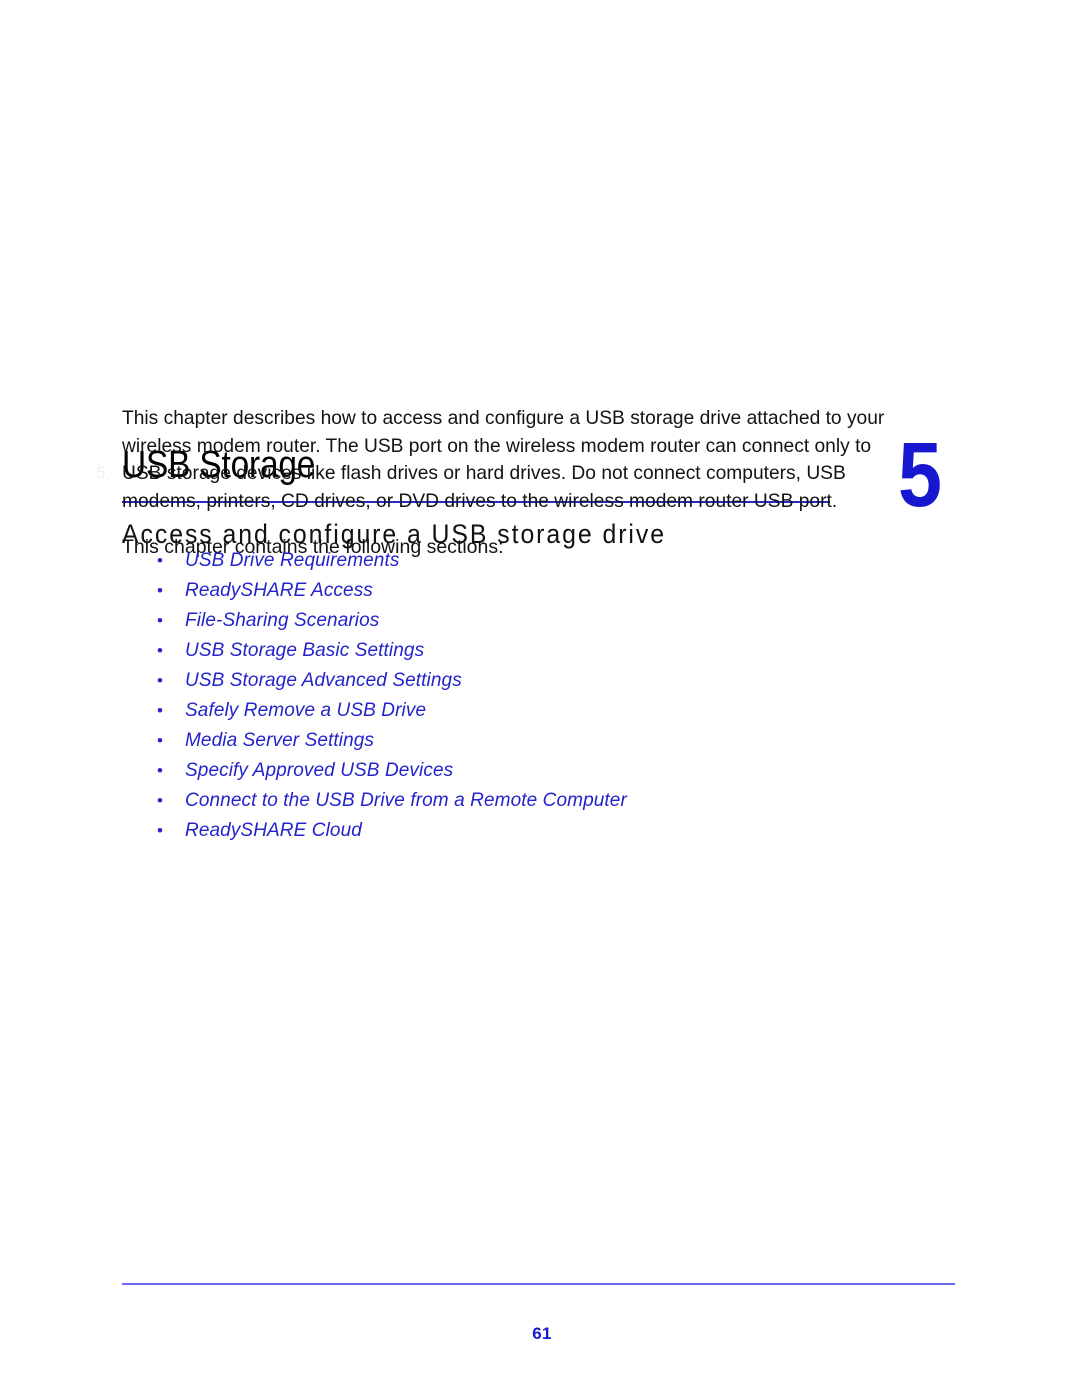  I want to click on footer-divider, so click(538, 1284).